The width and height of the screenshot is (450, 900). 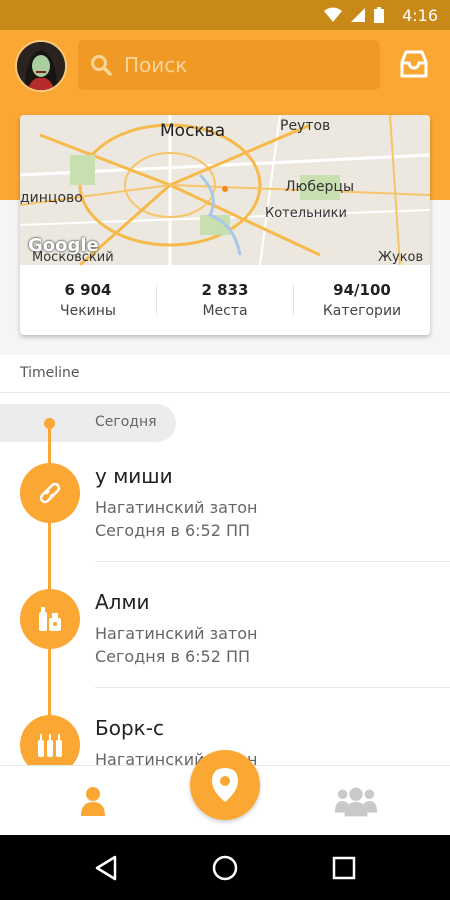 I want to click on map-label-odintsovo: динцово, so click(x=51, y=198).